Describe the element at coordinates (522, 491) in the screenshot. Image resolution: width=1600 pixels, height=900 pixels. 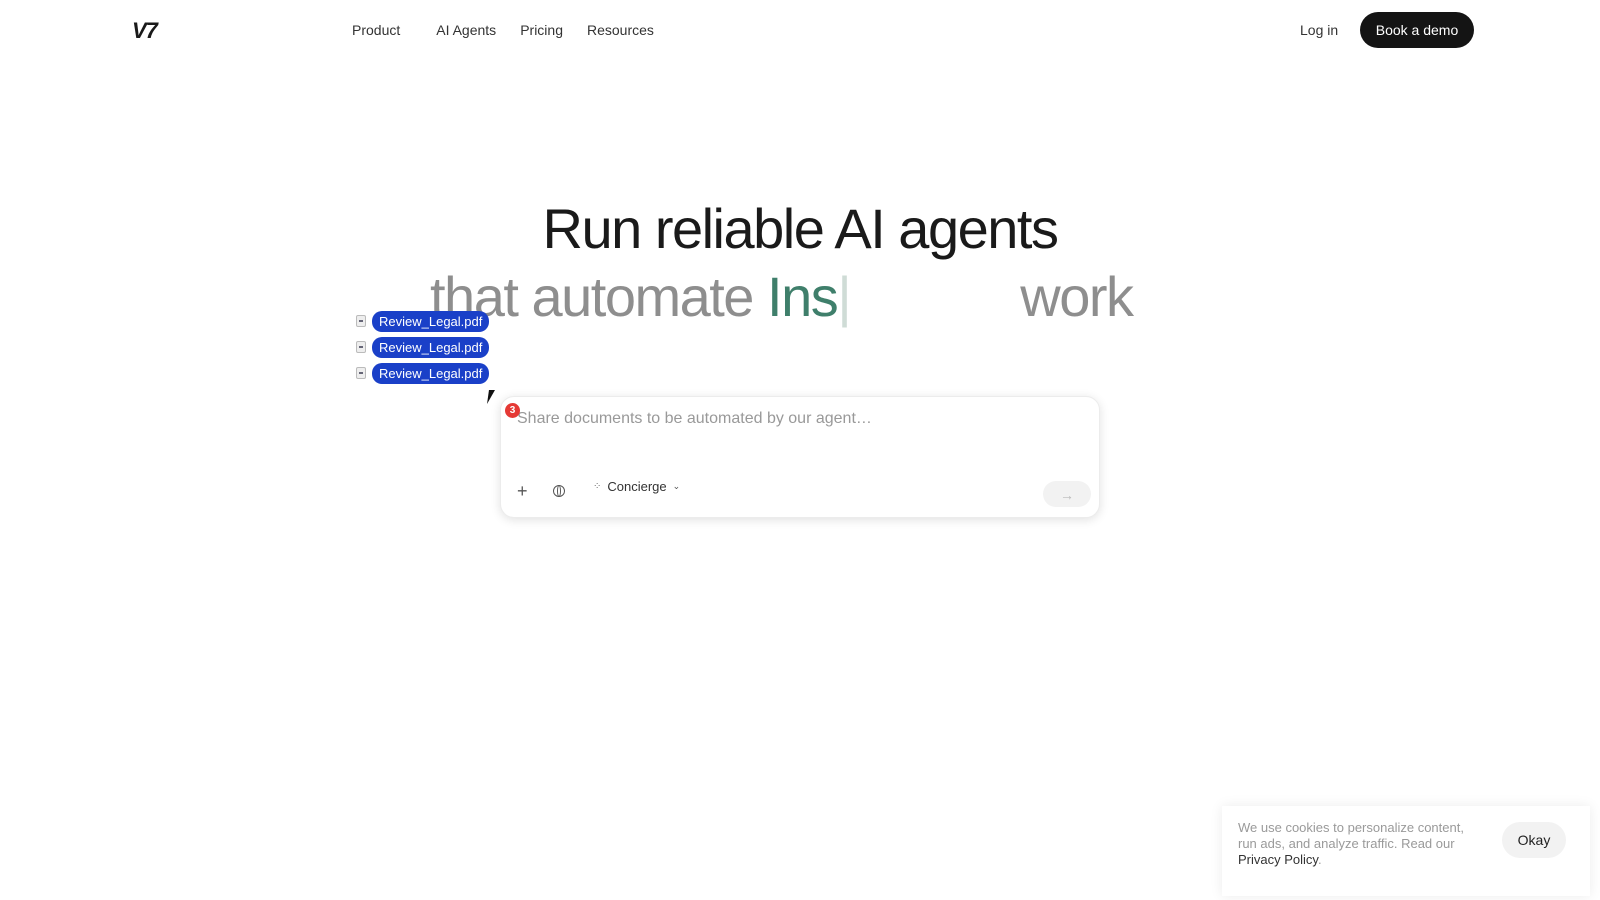
I see `add-plus-icon: +` at that location.